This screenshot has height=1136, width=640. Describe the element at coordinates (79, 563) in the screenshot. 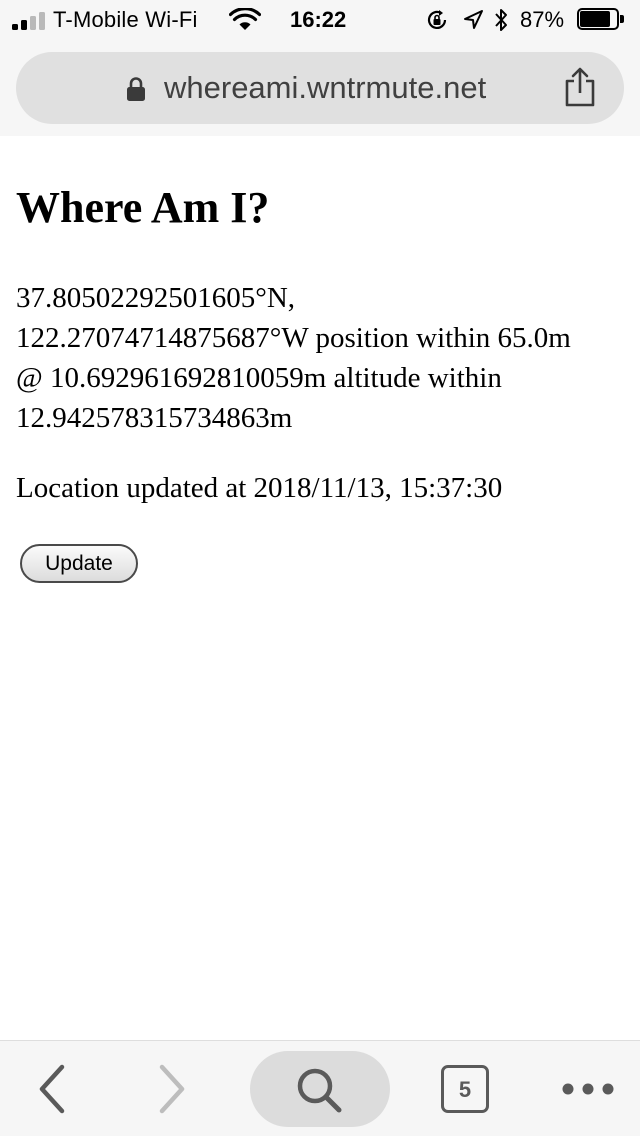

I see `update-button: Update` at that location.